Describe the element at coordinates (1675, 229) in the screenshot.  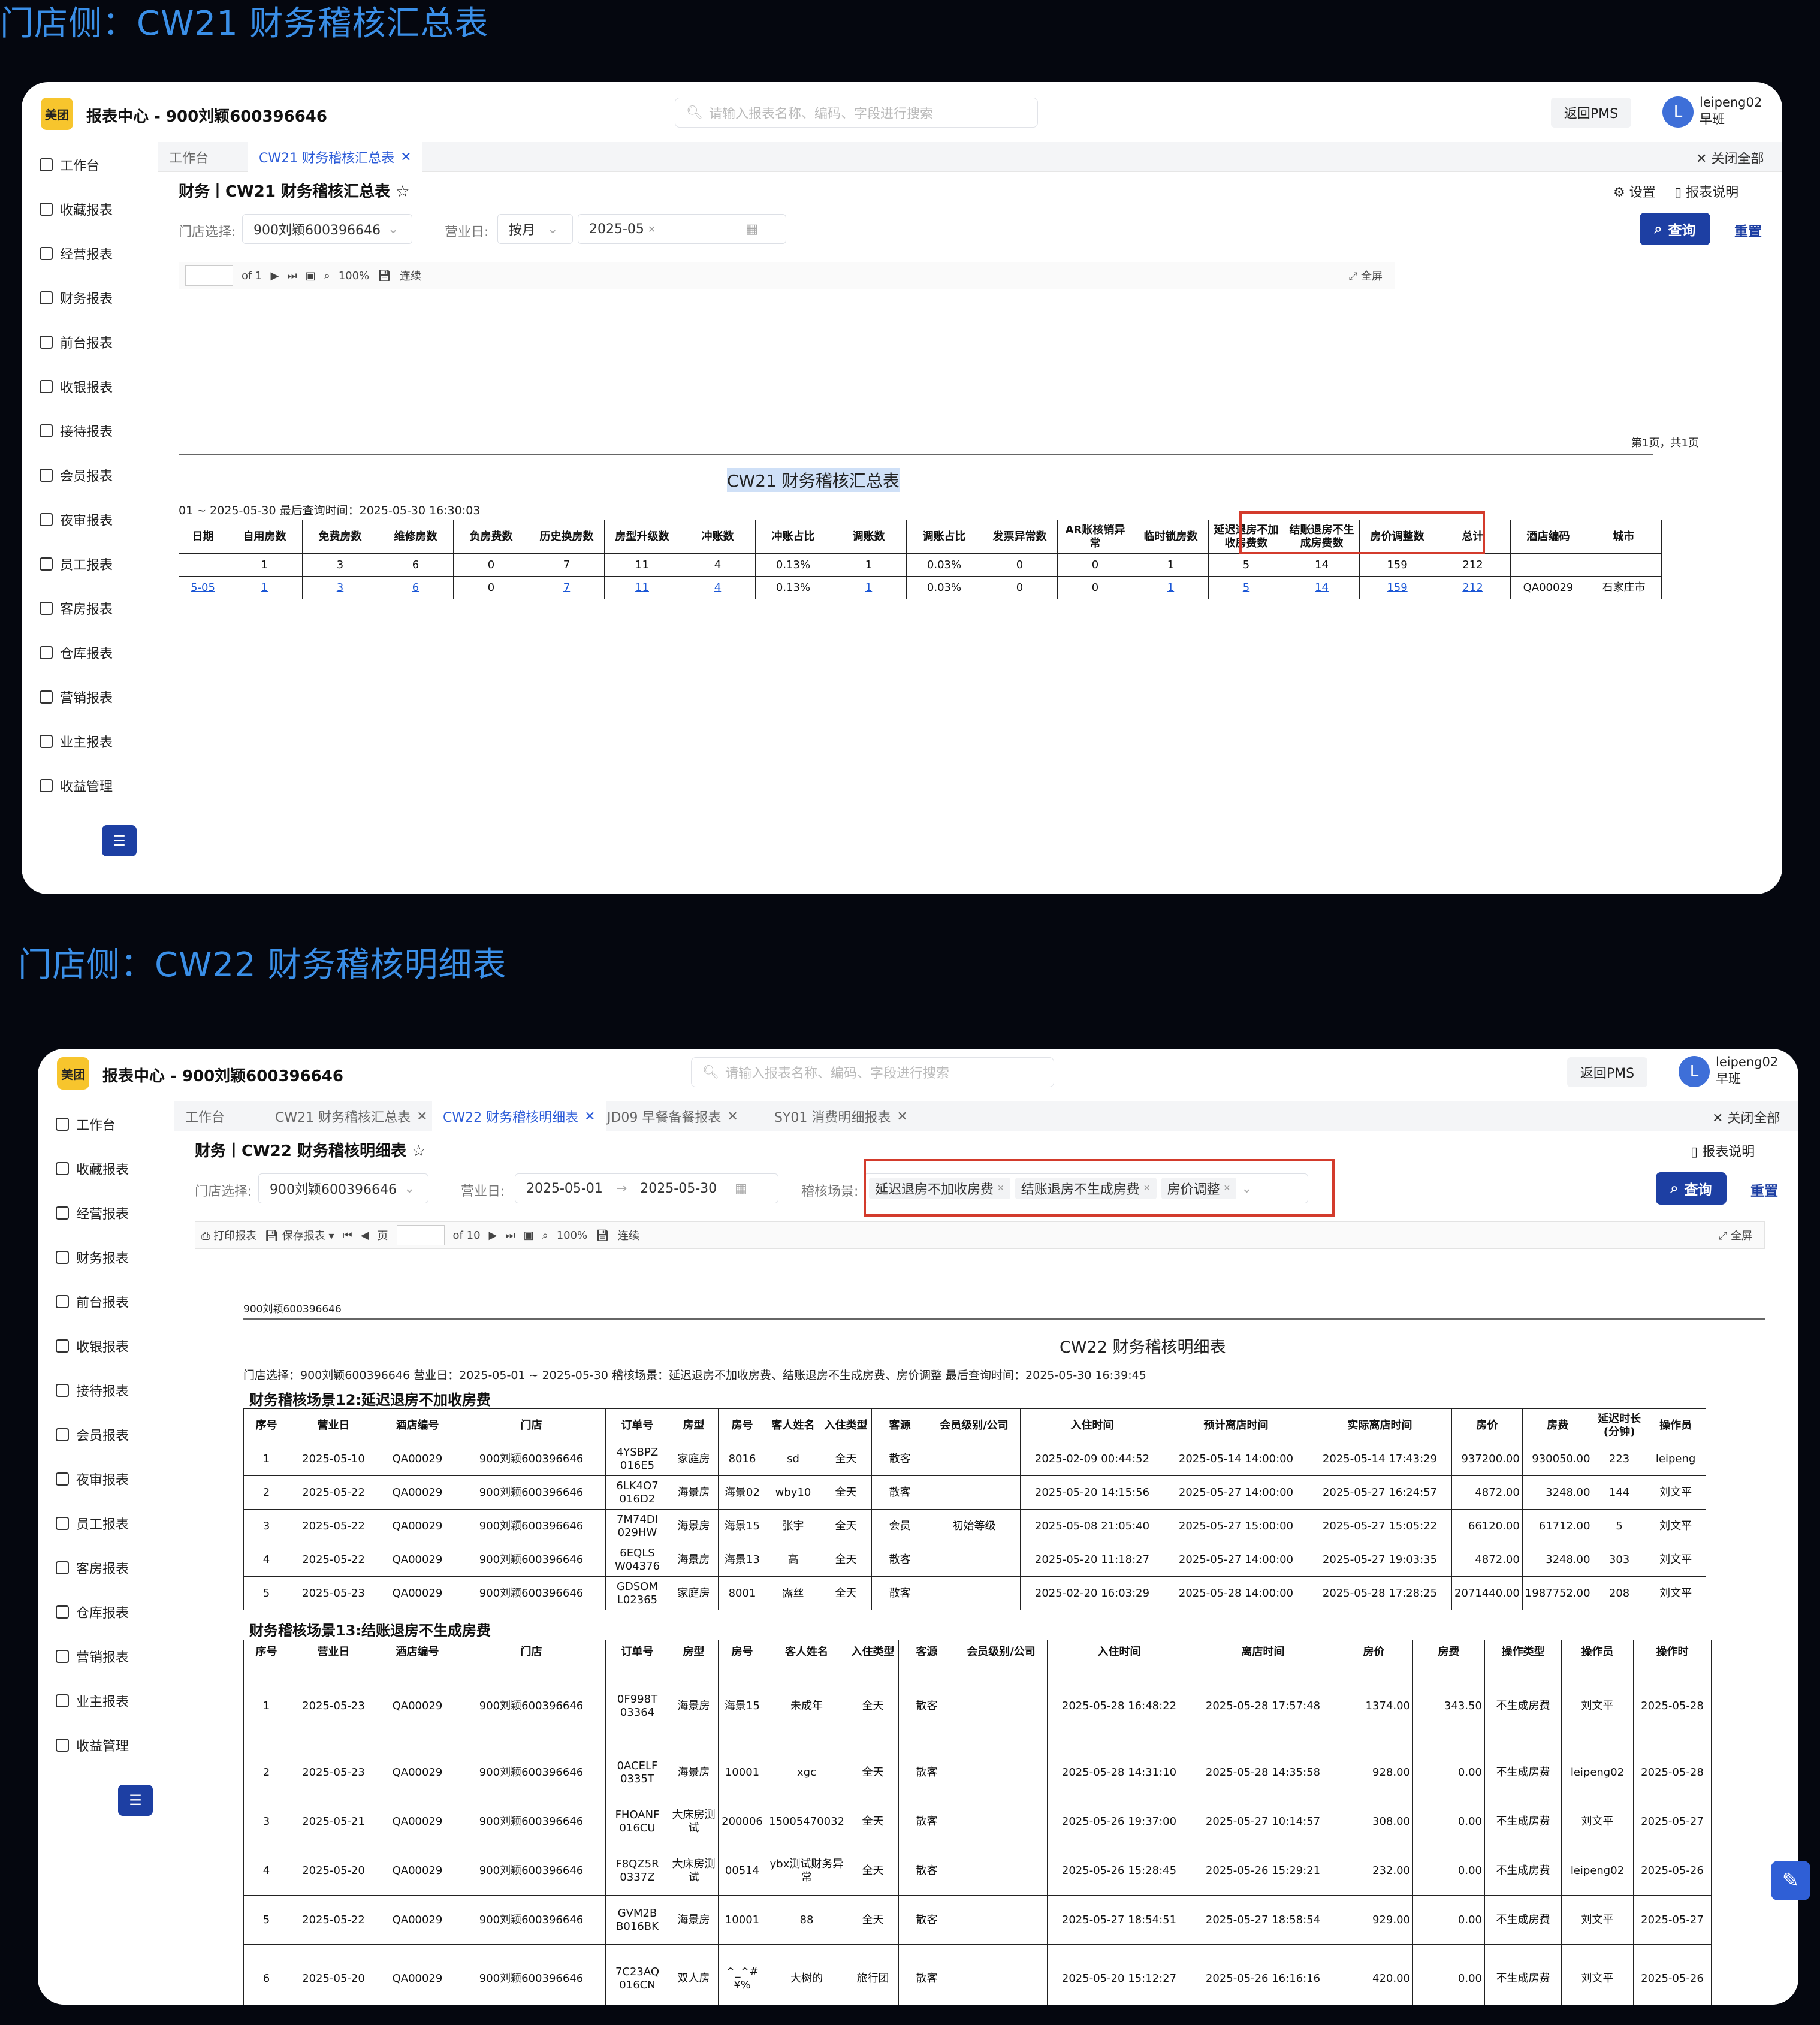
I see `query-button: ⌕ 查询` at that location.